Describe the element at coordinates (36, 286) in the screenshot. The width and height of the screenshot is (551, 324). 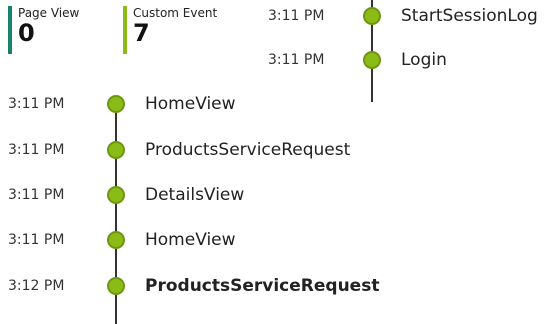
I see `event-time: 3:12 PM` at that location.